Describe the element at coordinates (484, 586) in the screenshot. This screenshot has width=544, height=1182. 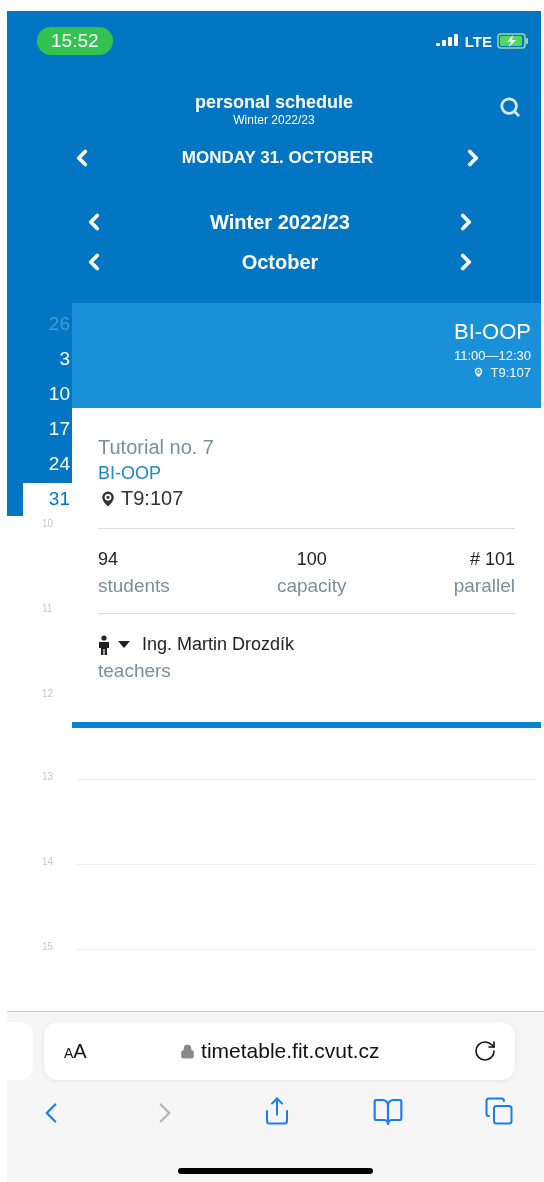
I see `stat-label: parallel` at that location.